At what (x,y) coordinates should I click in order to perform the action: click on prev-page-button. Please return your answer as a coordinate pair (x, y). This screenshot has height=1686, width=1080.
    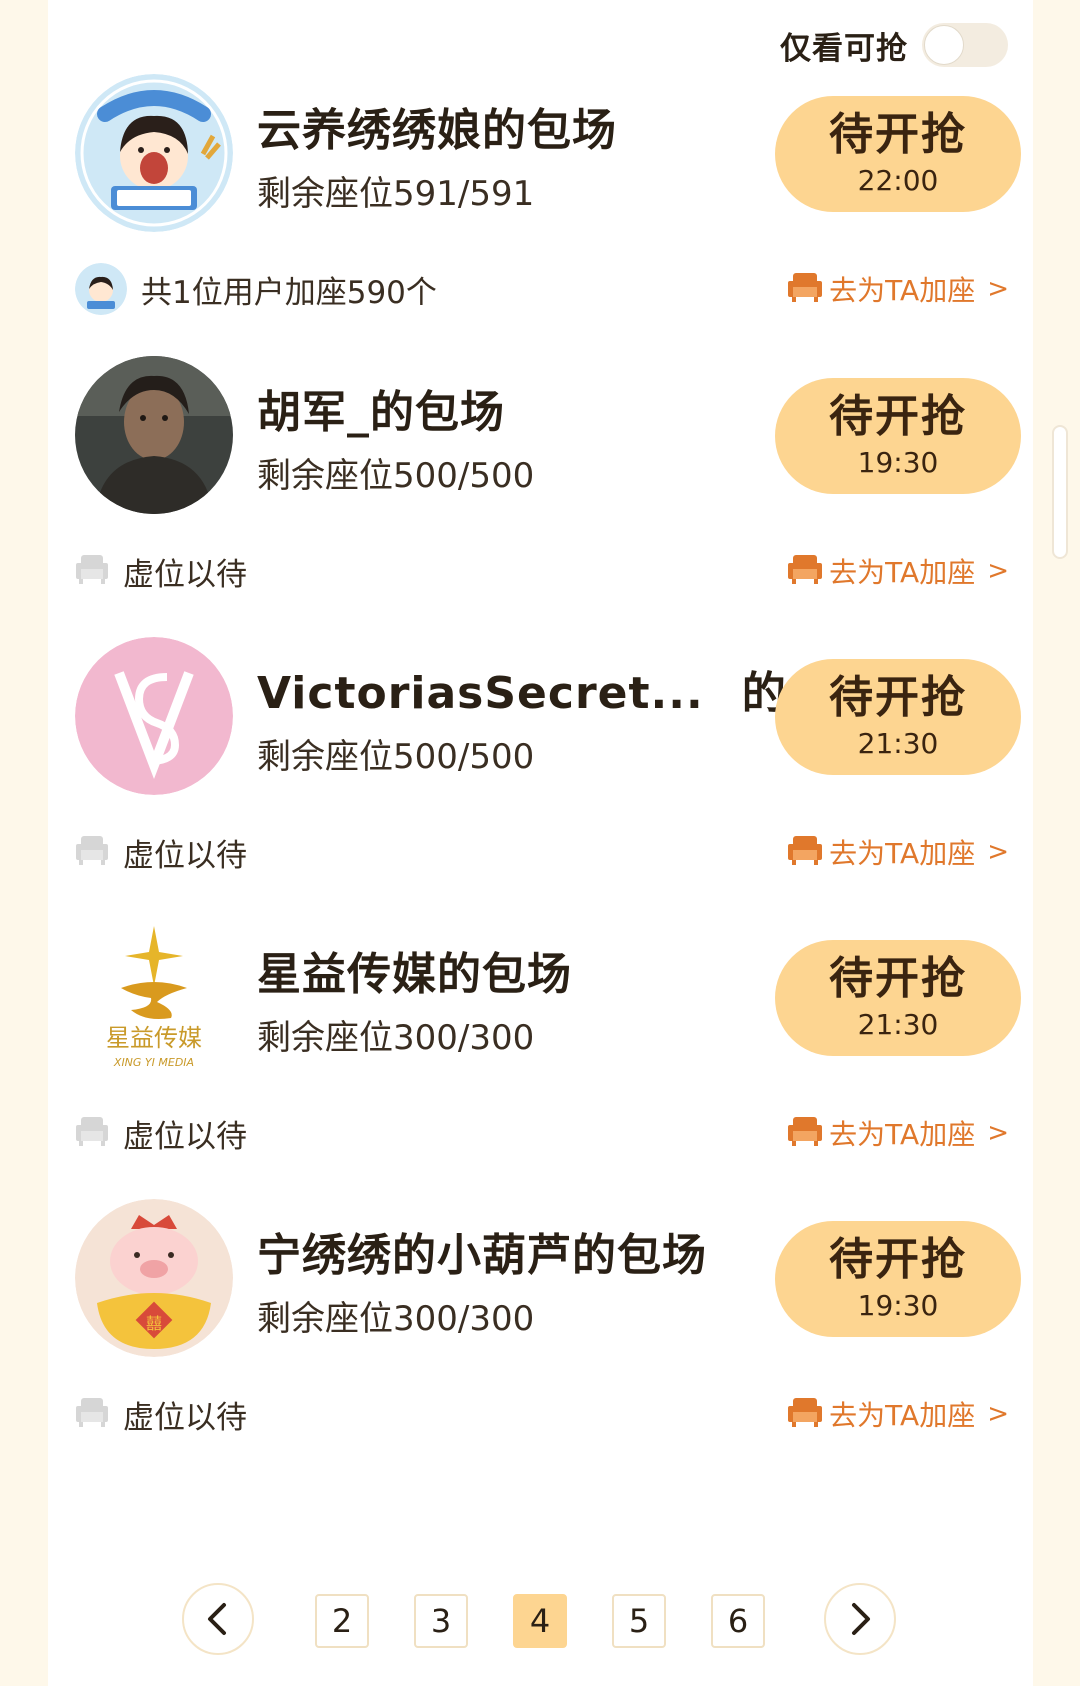
    Looking at the image, I should click on (218, 1619).